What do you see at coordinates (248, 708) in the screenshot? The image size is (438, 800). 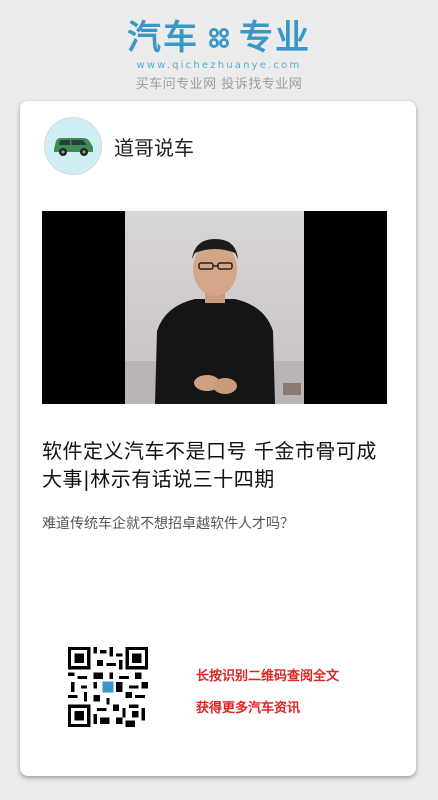 I see `promo-line-2: 获得更多汽车资讯` at bounding box center [248, 708].